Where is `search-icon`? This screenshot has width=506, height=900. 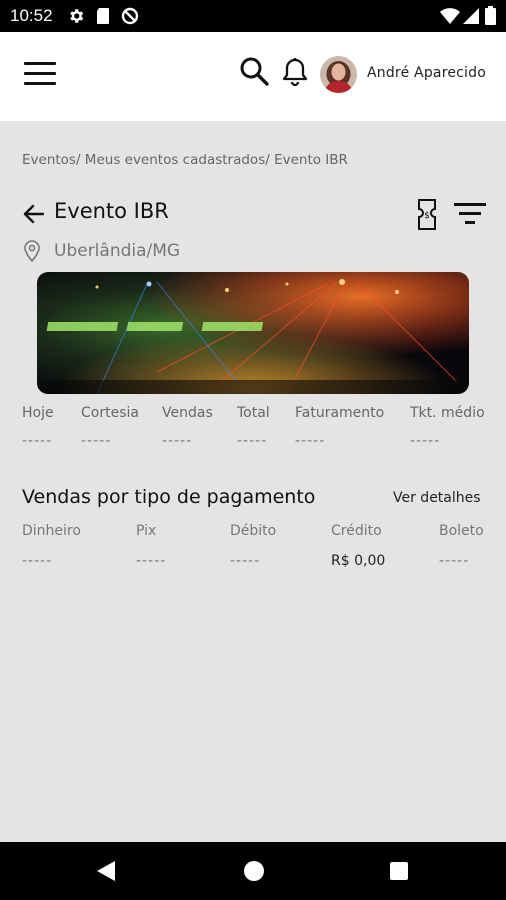 search-icon is located at coordinates (254, 71).